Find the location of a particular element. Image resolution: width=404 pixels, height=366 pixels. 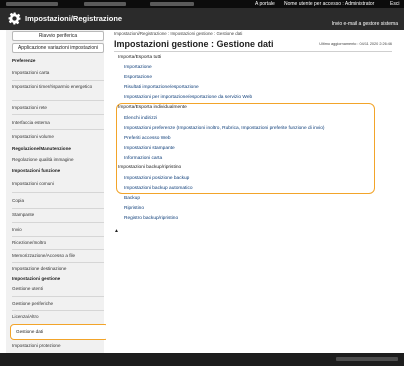

category-management-settings: Impostazioni gestione is located at coordinates (36, 278).